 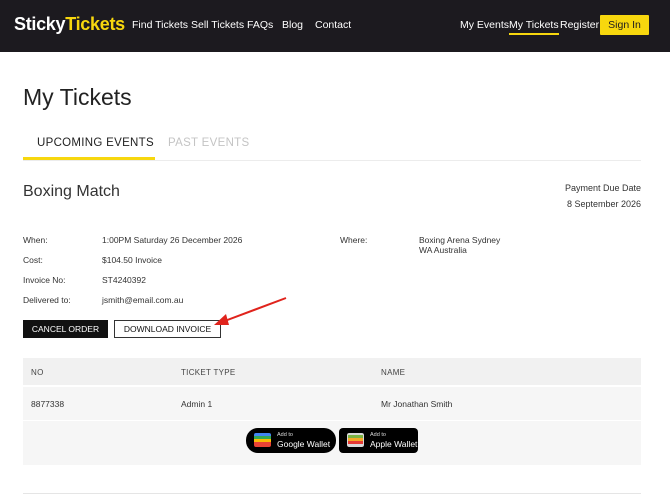 What do you see at coordinates (304, 444) in the screenshot?
I see `google-wallet-label: Google Wallet` at bounding box center [304, 444].